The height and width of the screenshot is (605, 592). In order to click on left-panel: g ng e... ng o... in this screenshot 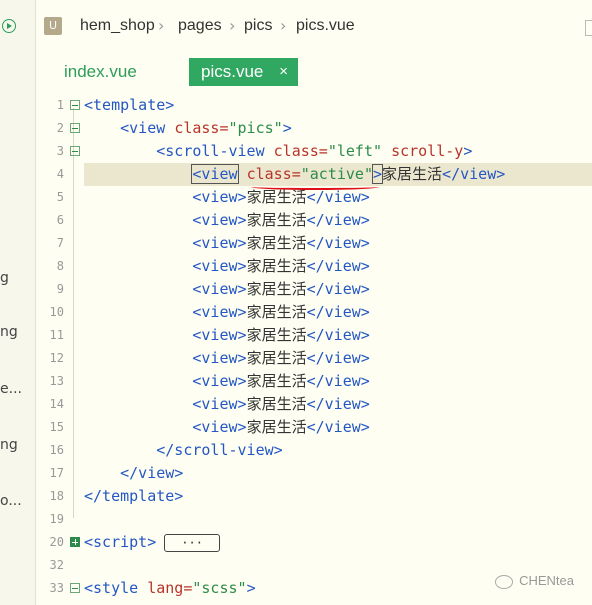, I will do `click(18, 302)`.